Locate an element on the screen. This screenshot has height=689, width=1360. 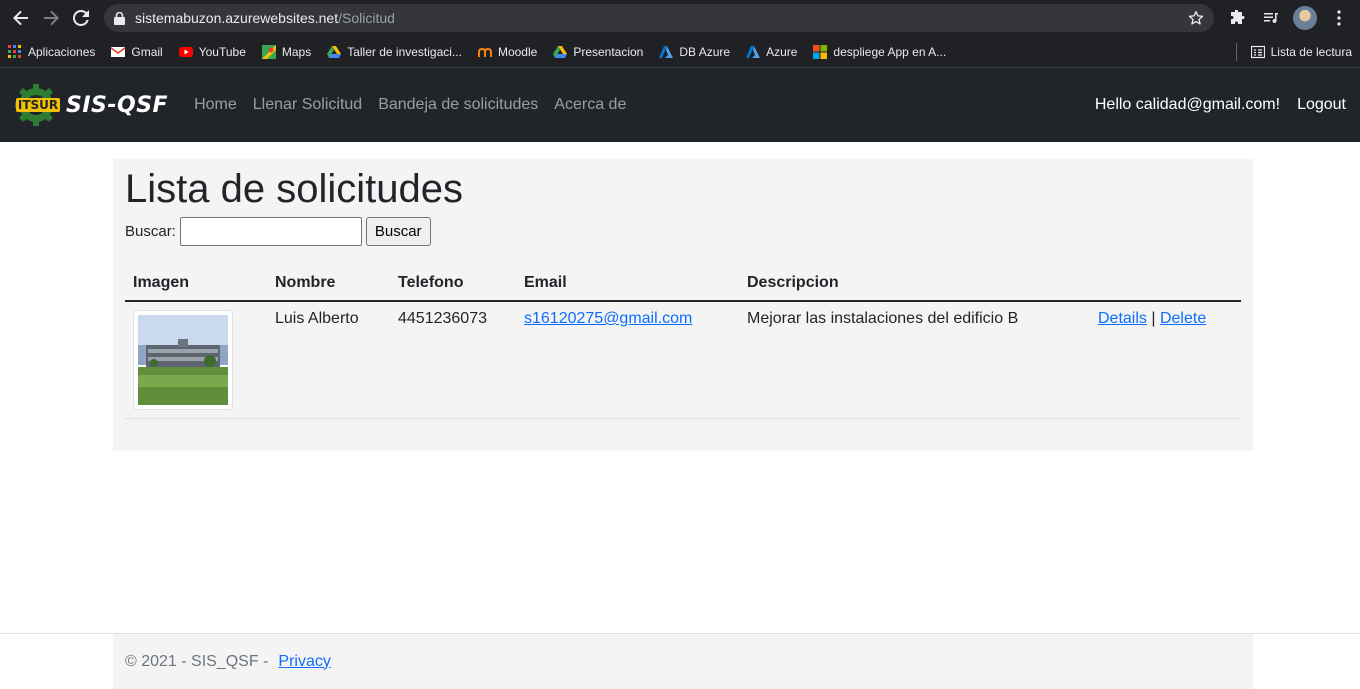
bookmark-presentacion: Presentacion is located at coordinates (598, 52).